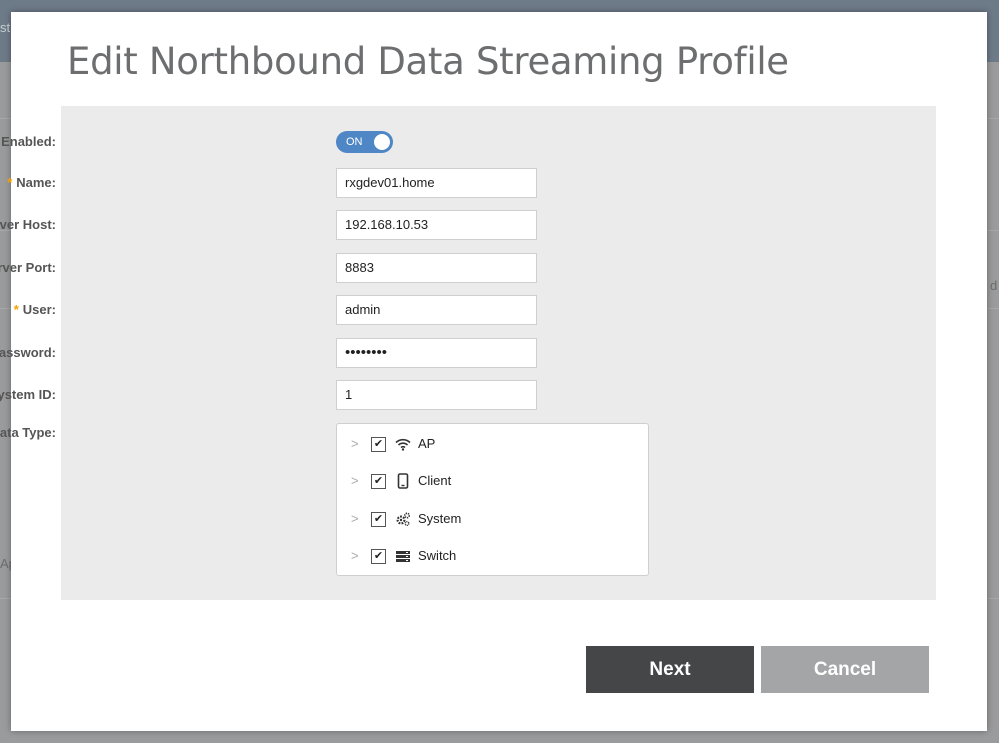 The image size is (999, 743). Describe the element at coordinates (435, 480) in the screenshot. I see `tree-item-label: Client` at that location.